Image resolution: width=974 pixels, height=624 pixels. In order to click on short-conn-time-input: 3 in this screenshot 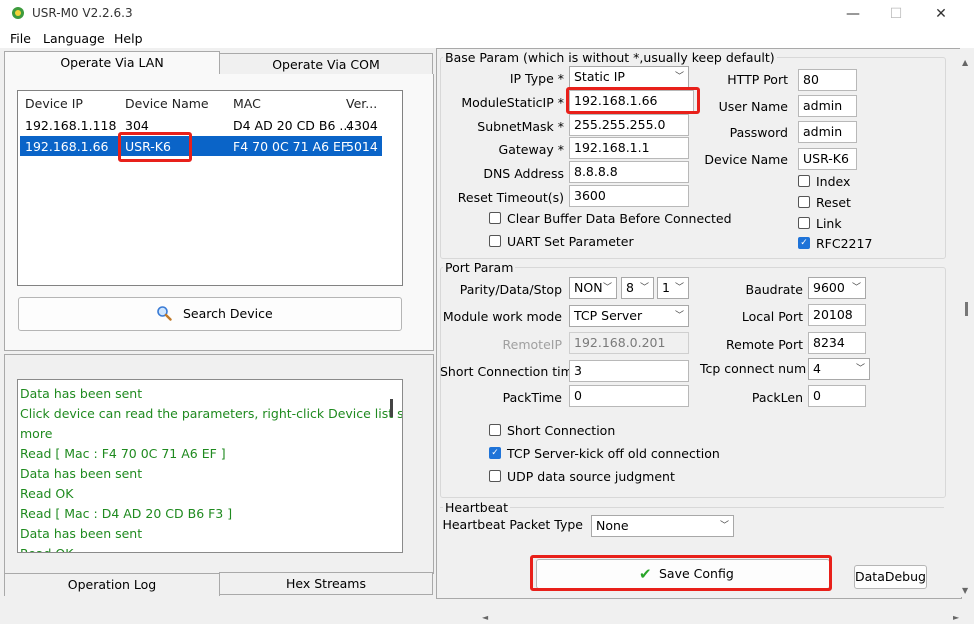, I will do `click(629, 371)`.